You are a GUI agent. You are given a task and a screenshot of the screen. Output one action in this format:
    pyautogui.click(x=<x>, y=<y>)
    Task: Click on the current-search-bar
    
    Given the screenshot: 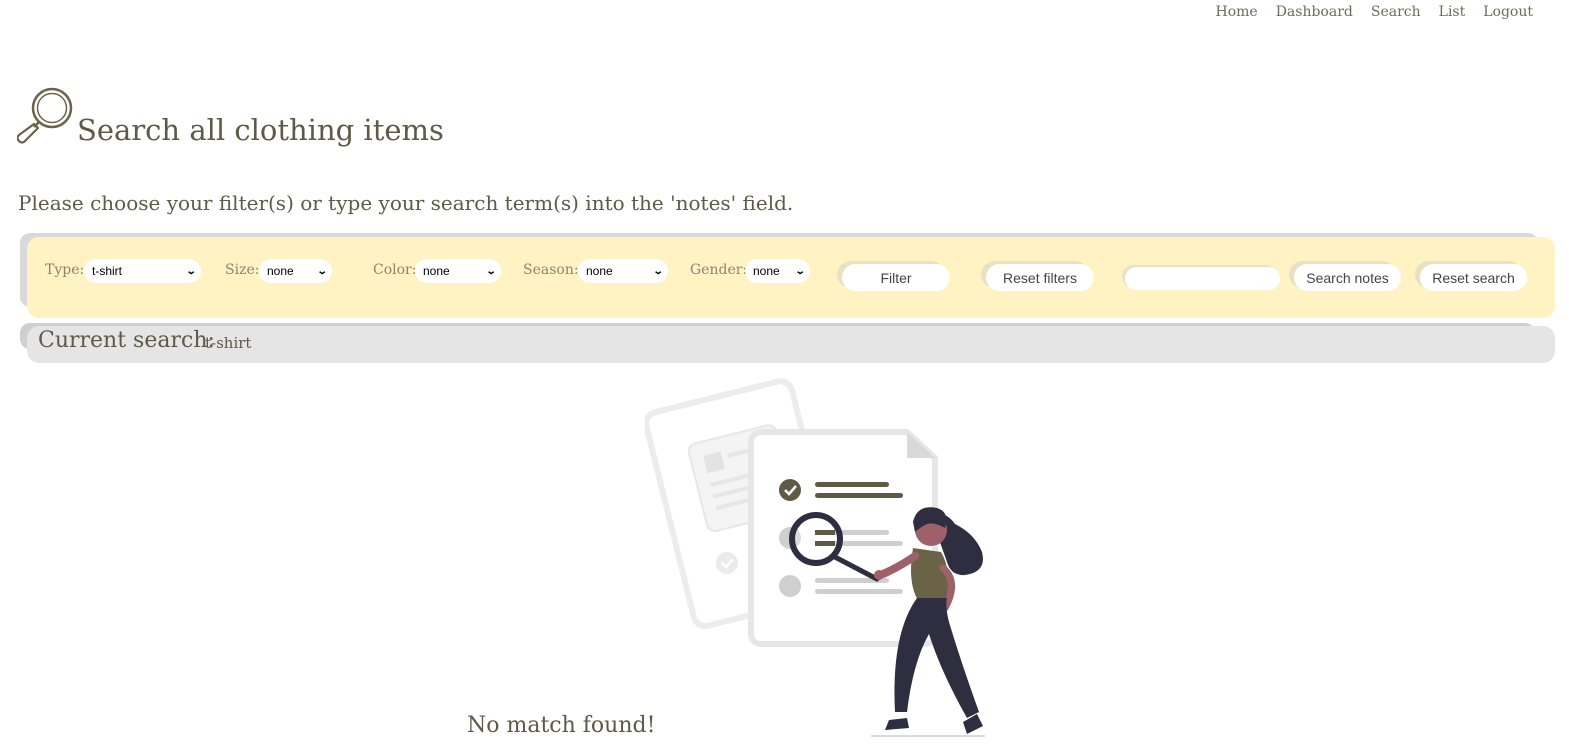 What is the action you would take?
    pyautogui.click(x=791, y=344)
    